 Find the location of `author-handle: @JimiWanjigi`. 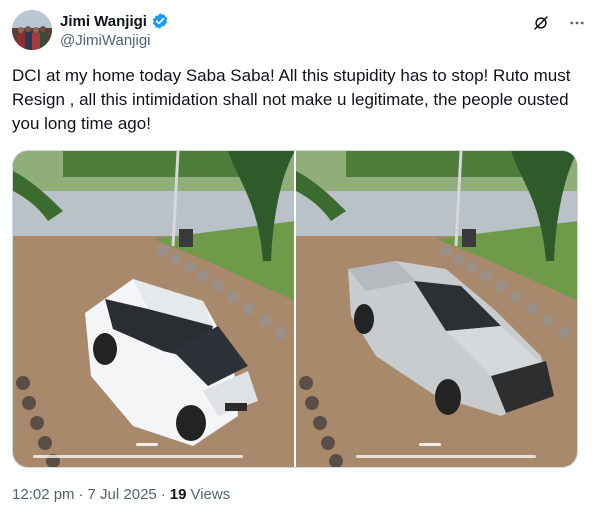

author-handle: @JimiWanjigi is located at coordinates (105, 40).